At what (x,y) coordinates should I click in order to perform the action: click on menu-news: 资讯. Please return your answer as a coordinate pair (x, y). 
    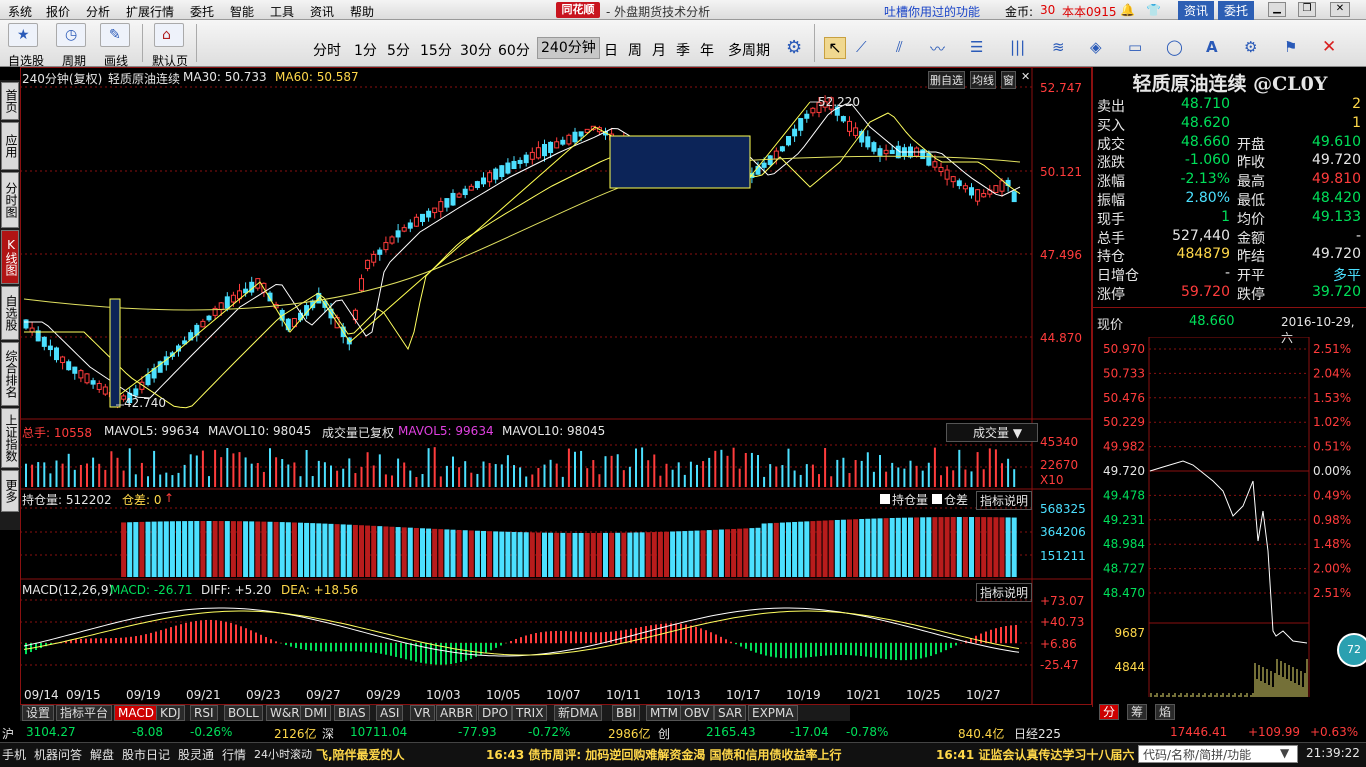
    Looking at the image, I should click on (322, 11).